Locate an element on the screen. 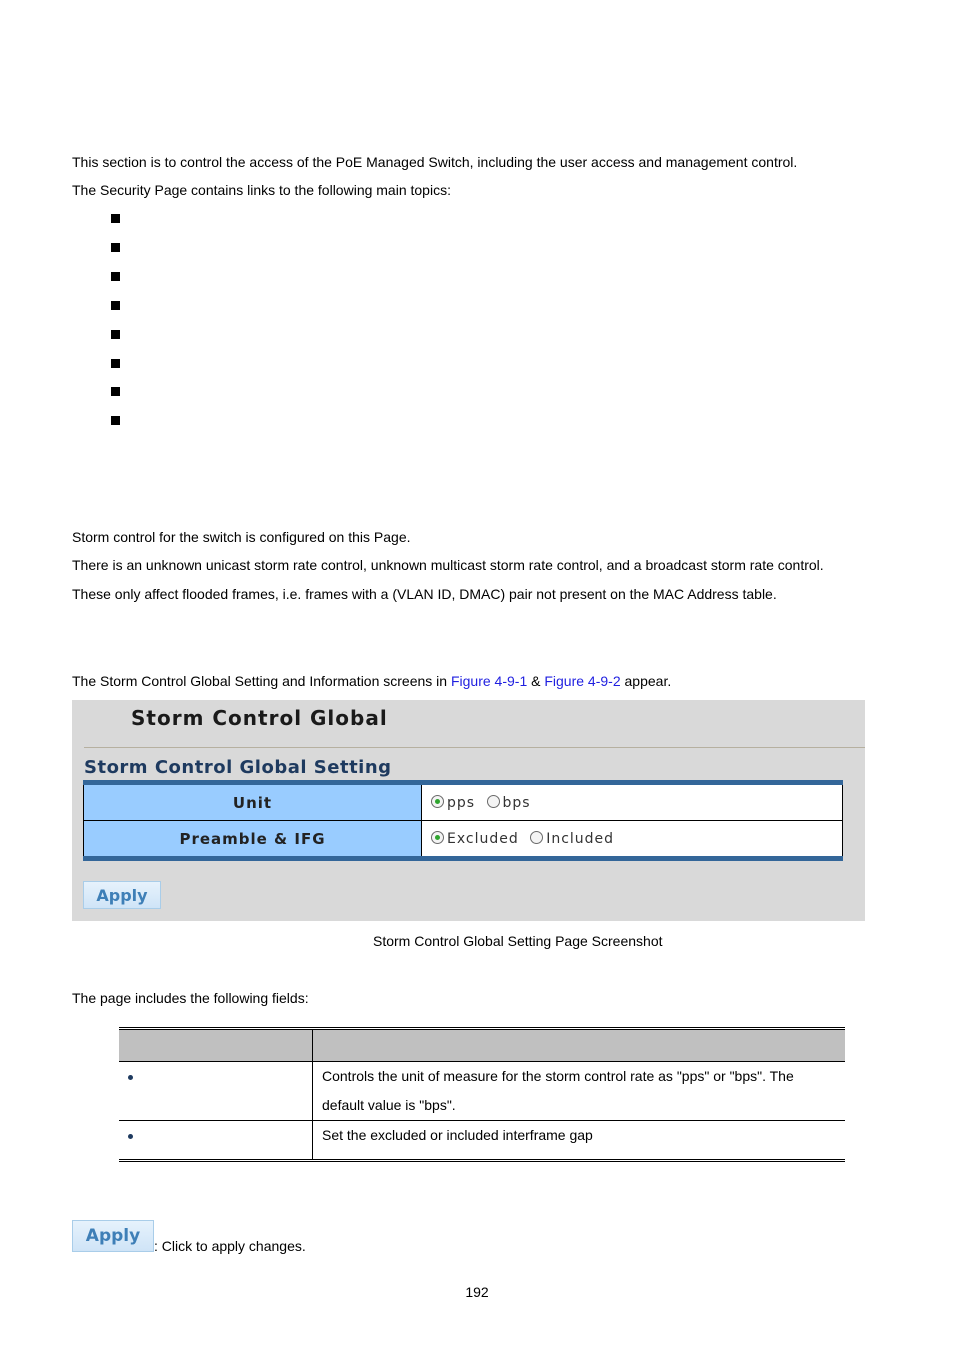 Image resolution: width=954 pixels, height=1350 pixels. apply-button: Apply is located at coordinates (122, 895).